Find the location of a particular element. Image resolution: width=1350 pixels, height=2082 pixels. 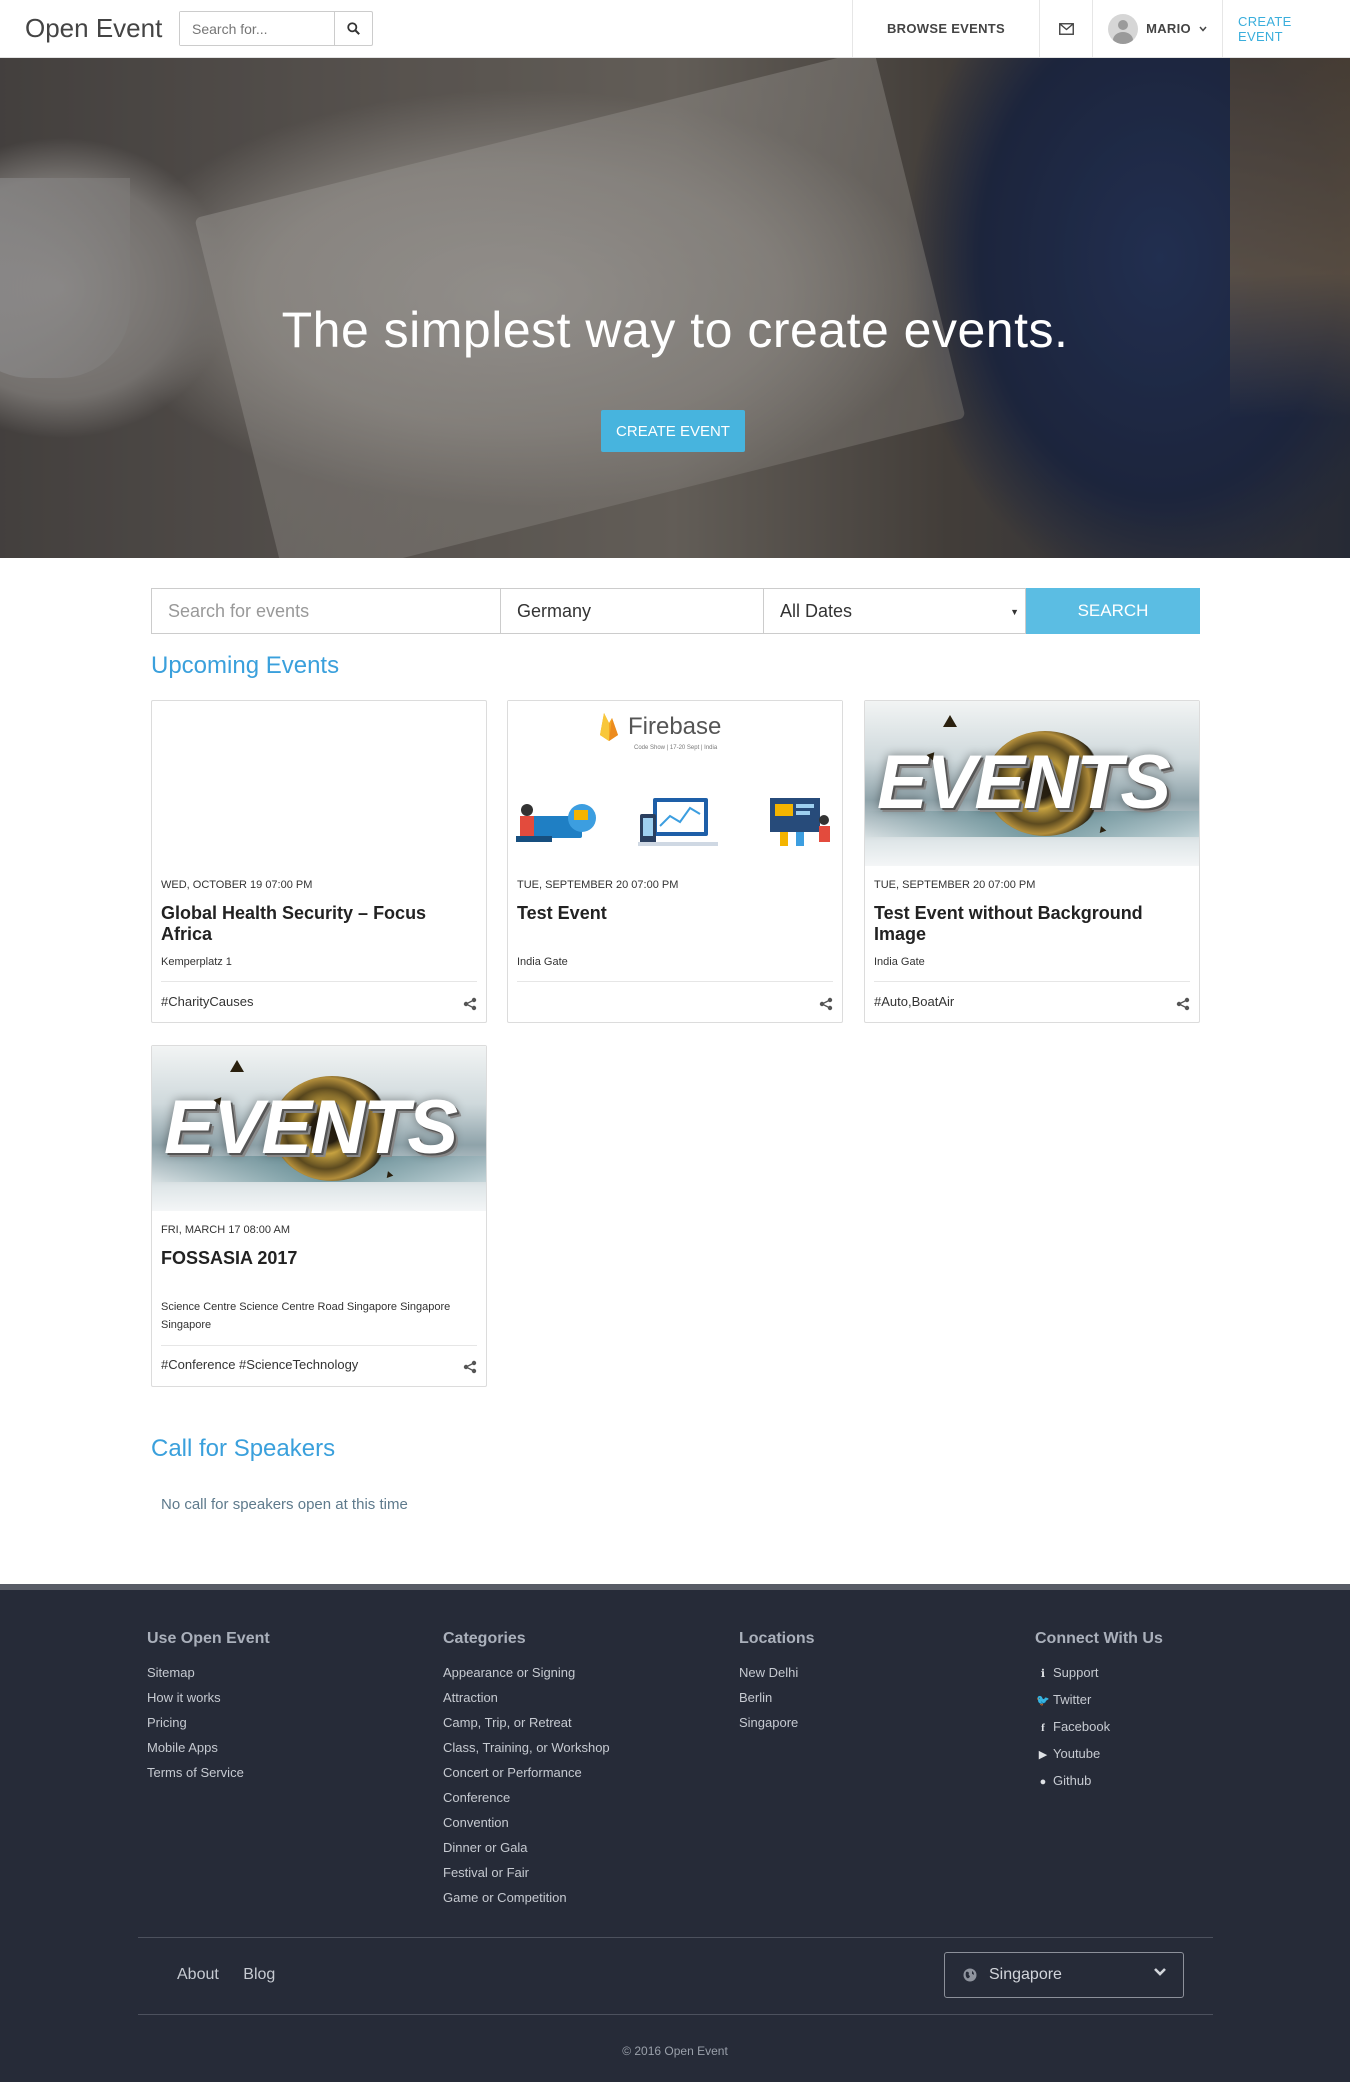

event-tags: #Conference #ScienceTechnology is located at coordinates (259, 1364).